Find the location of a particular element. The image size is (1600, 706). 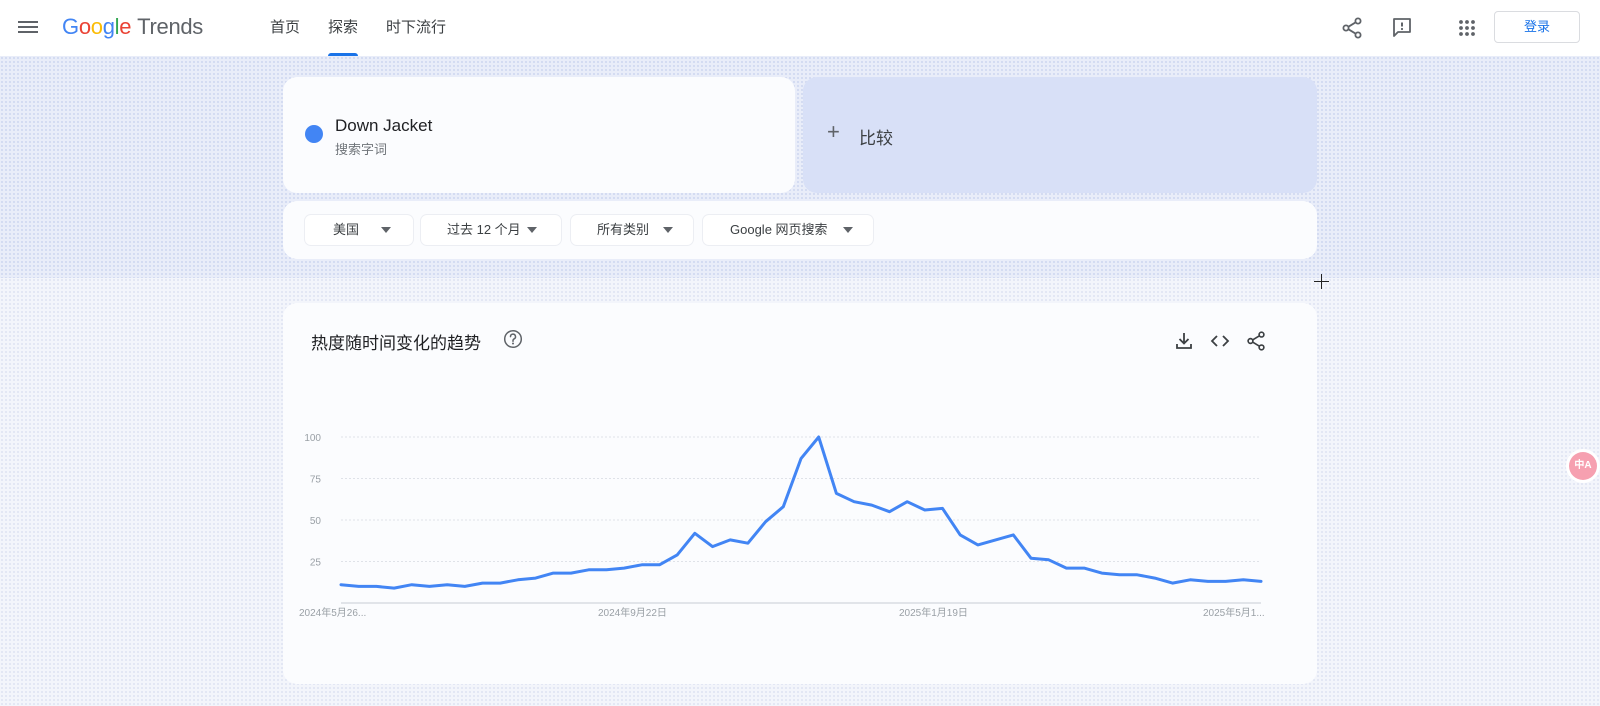

nav-home: 首页 is located at coordinates (285, 28).